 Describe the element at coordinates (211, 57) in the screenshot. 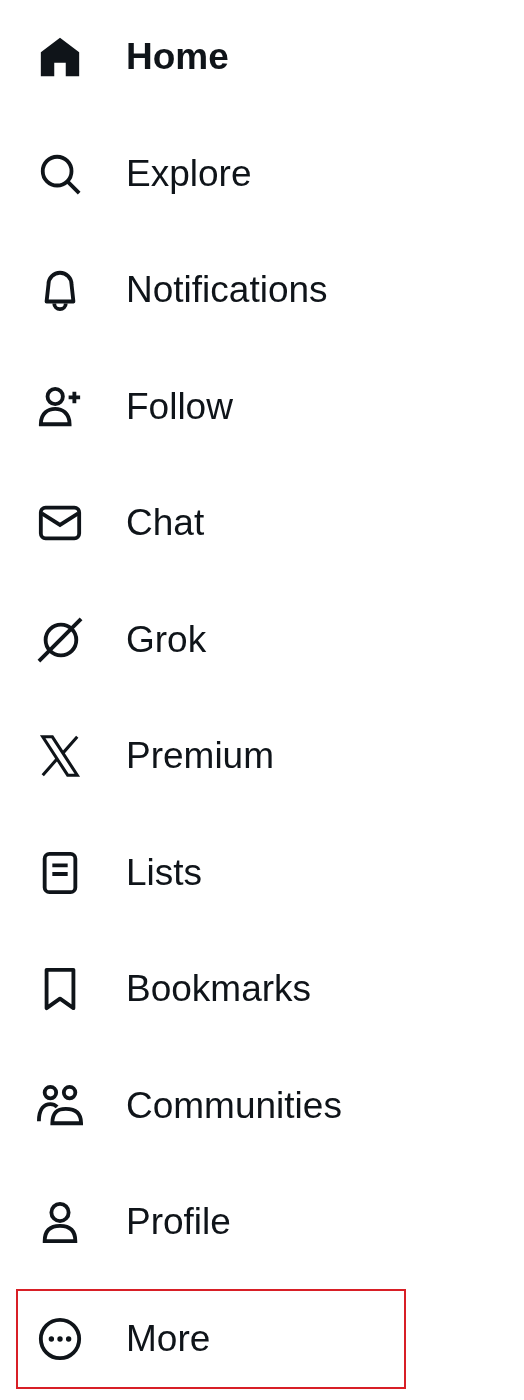

I see `nav-item: Home` at that location.